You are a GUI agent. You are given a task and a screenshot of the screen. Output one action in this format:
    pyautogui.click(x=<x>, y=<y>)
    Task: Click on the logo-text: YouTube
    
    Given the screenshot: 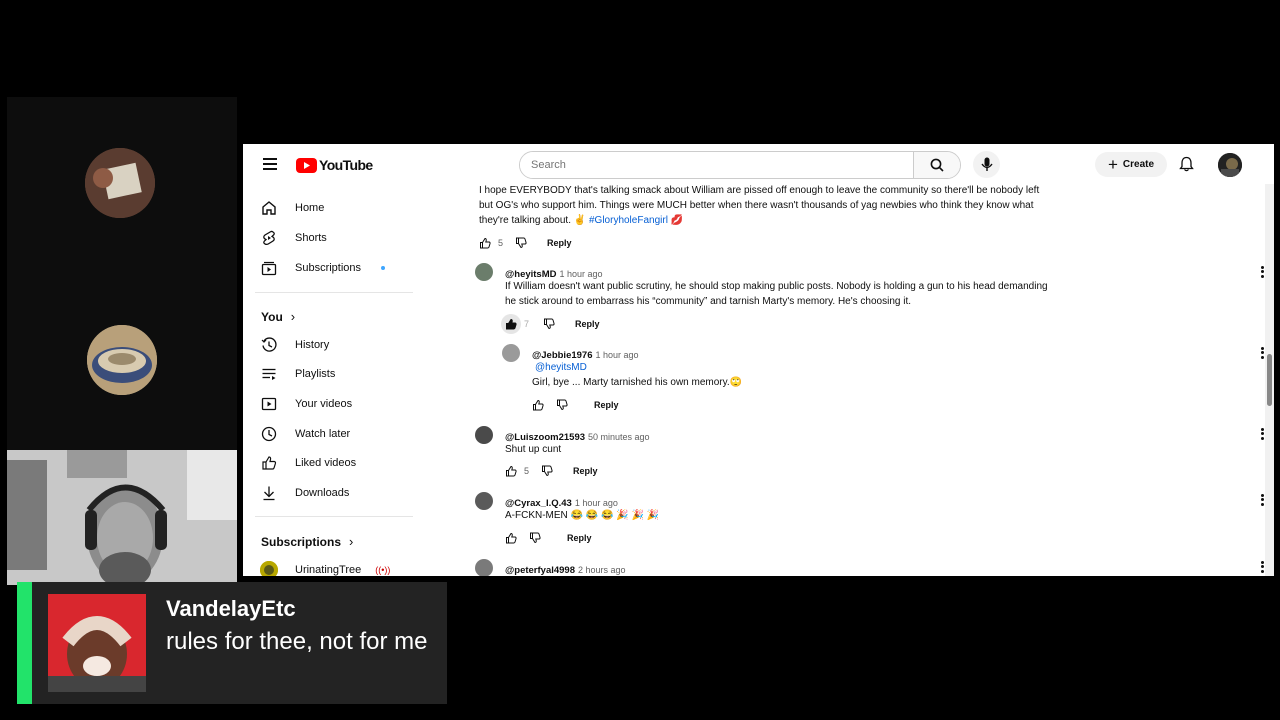 What is the action you would take?
    pyautogui.click(x=346, y=165)
    